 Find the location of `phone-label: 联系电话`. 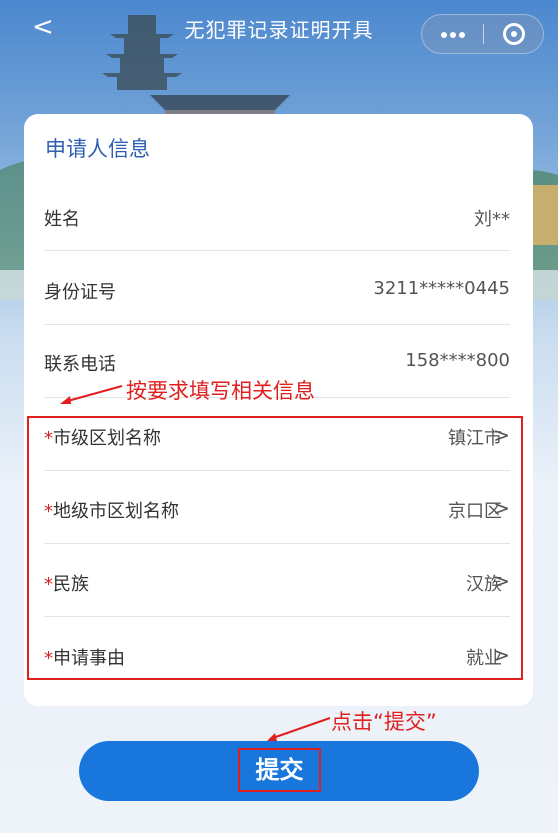

phone-label: 联系电话 is located at coordinates (80, 364).